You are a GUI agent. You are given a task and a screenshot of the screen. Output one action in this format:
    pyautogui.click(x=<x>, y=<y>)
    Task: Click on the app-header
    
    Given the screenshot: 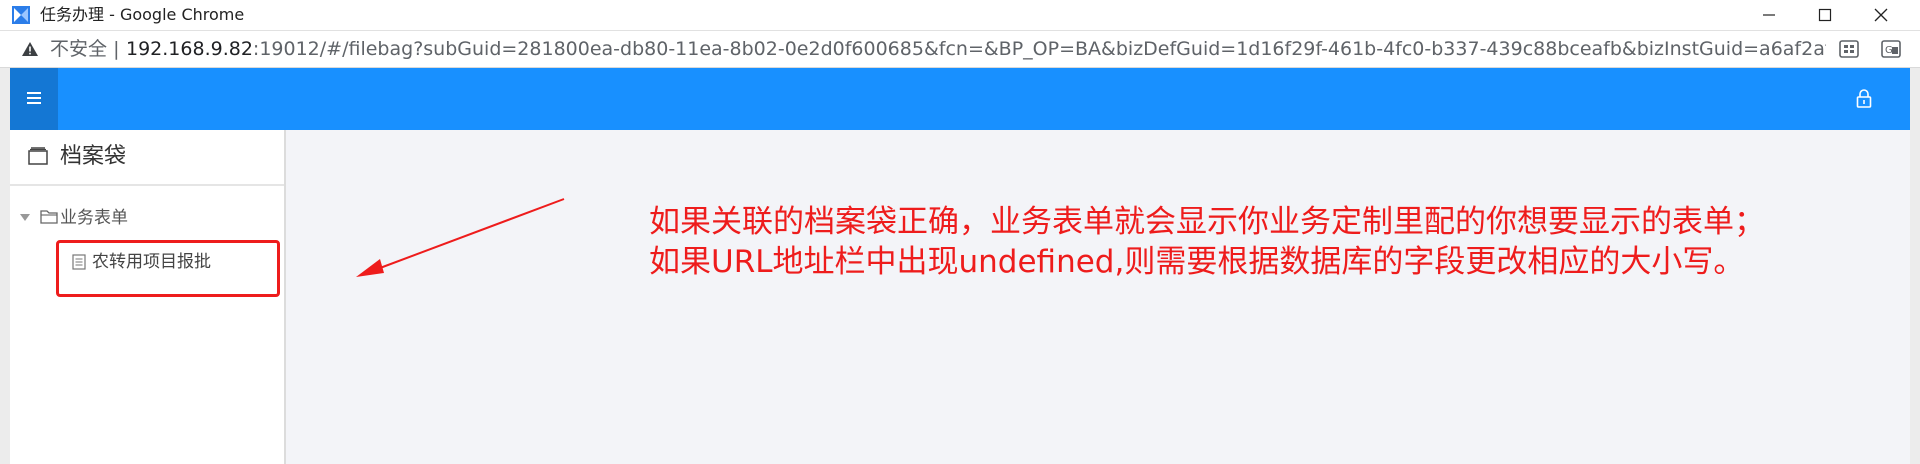 What is the action you would take?
    pyautogui.click(x=960, y=99)
    